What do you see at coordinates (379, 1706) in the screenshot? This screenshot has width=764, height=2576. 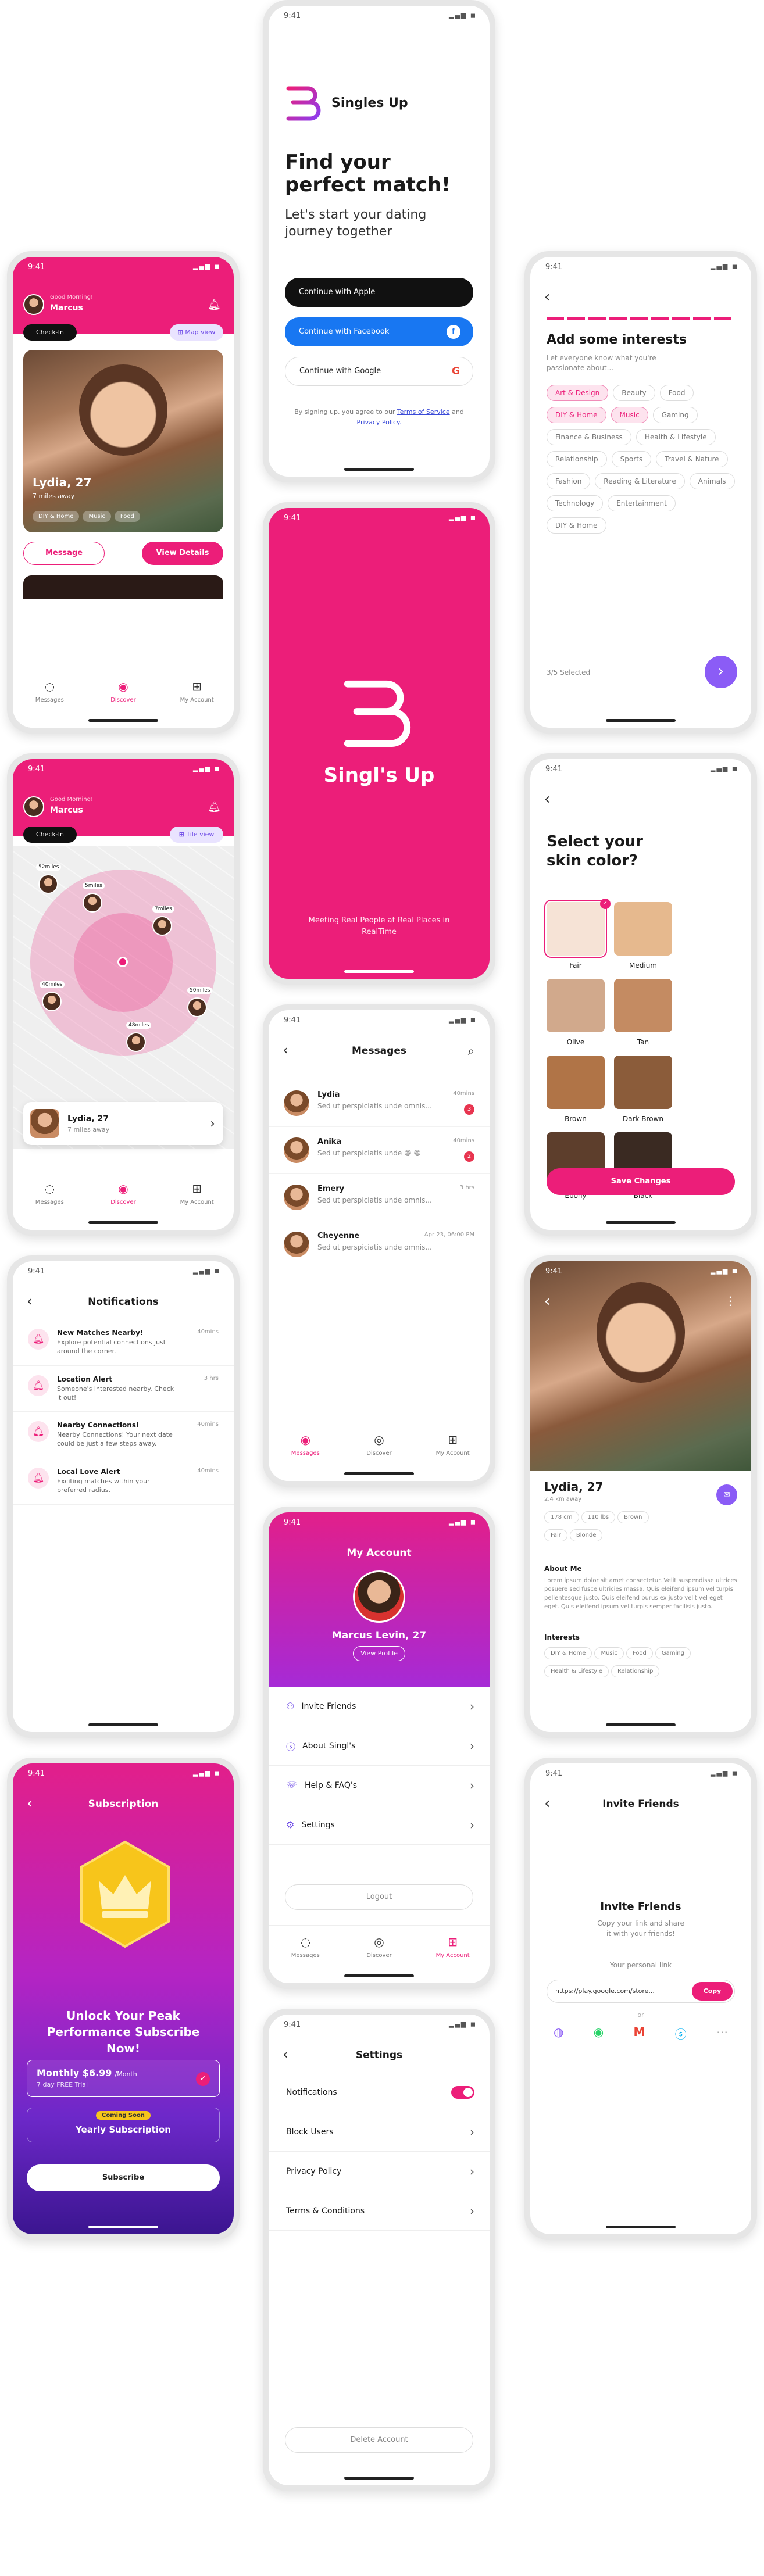 I see `menu-invite-friends: ⚇ Invite Friends ›` at bounding box center [379, 1706].